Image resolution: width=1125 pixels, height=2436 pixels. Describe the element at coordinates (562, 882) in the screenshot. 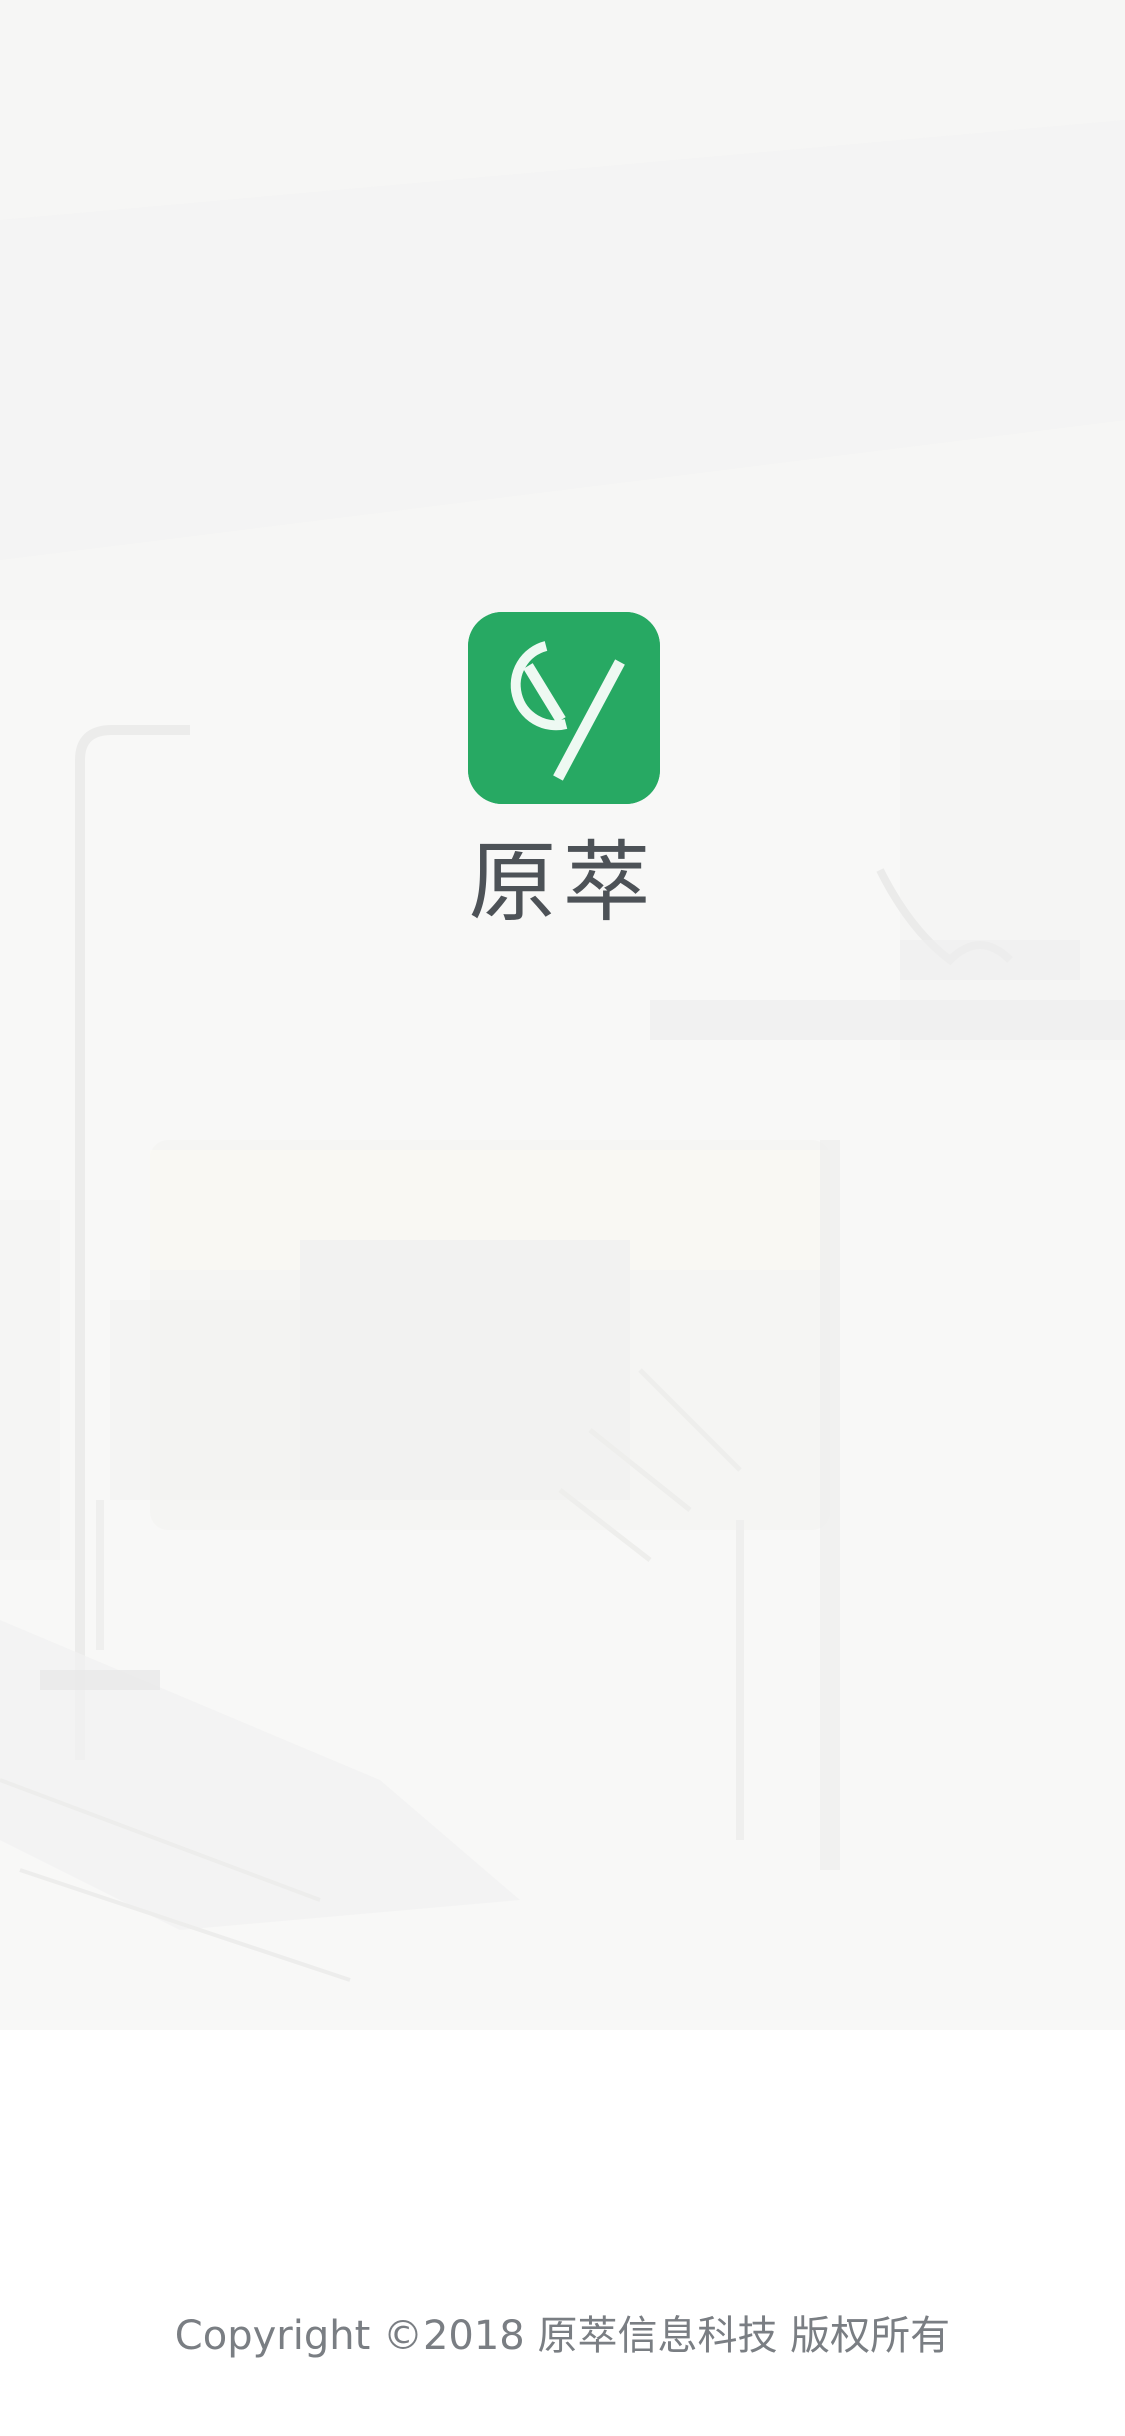

I see `app-name: 原萃` at that location.